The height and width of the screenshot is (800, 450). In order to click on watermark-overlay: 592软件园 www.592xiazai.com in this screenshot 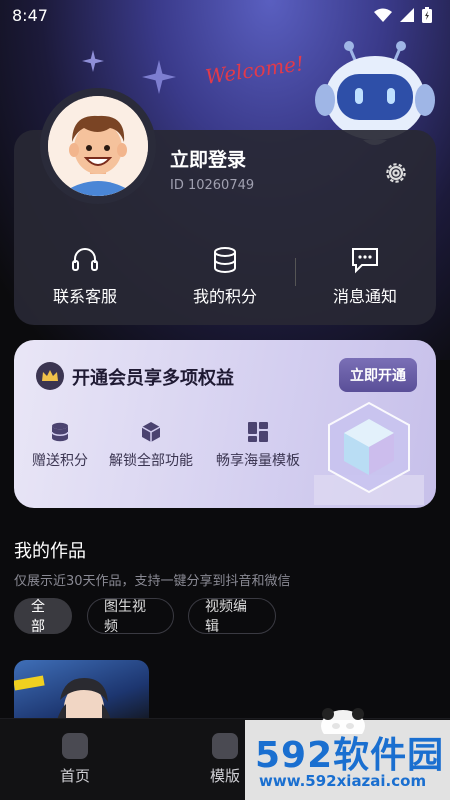, I will do `click(347, 760)`.